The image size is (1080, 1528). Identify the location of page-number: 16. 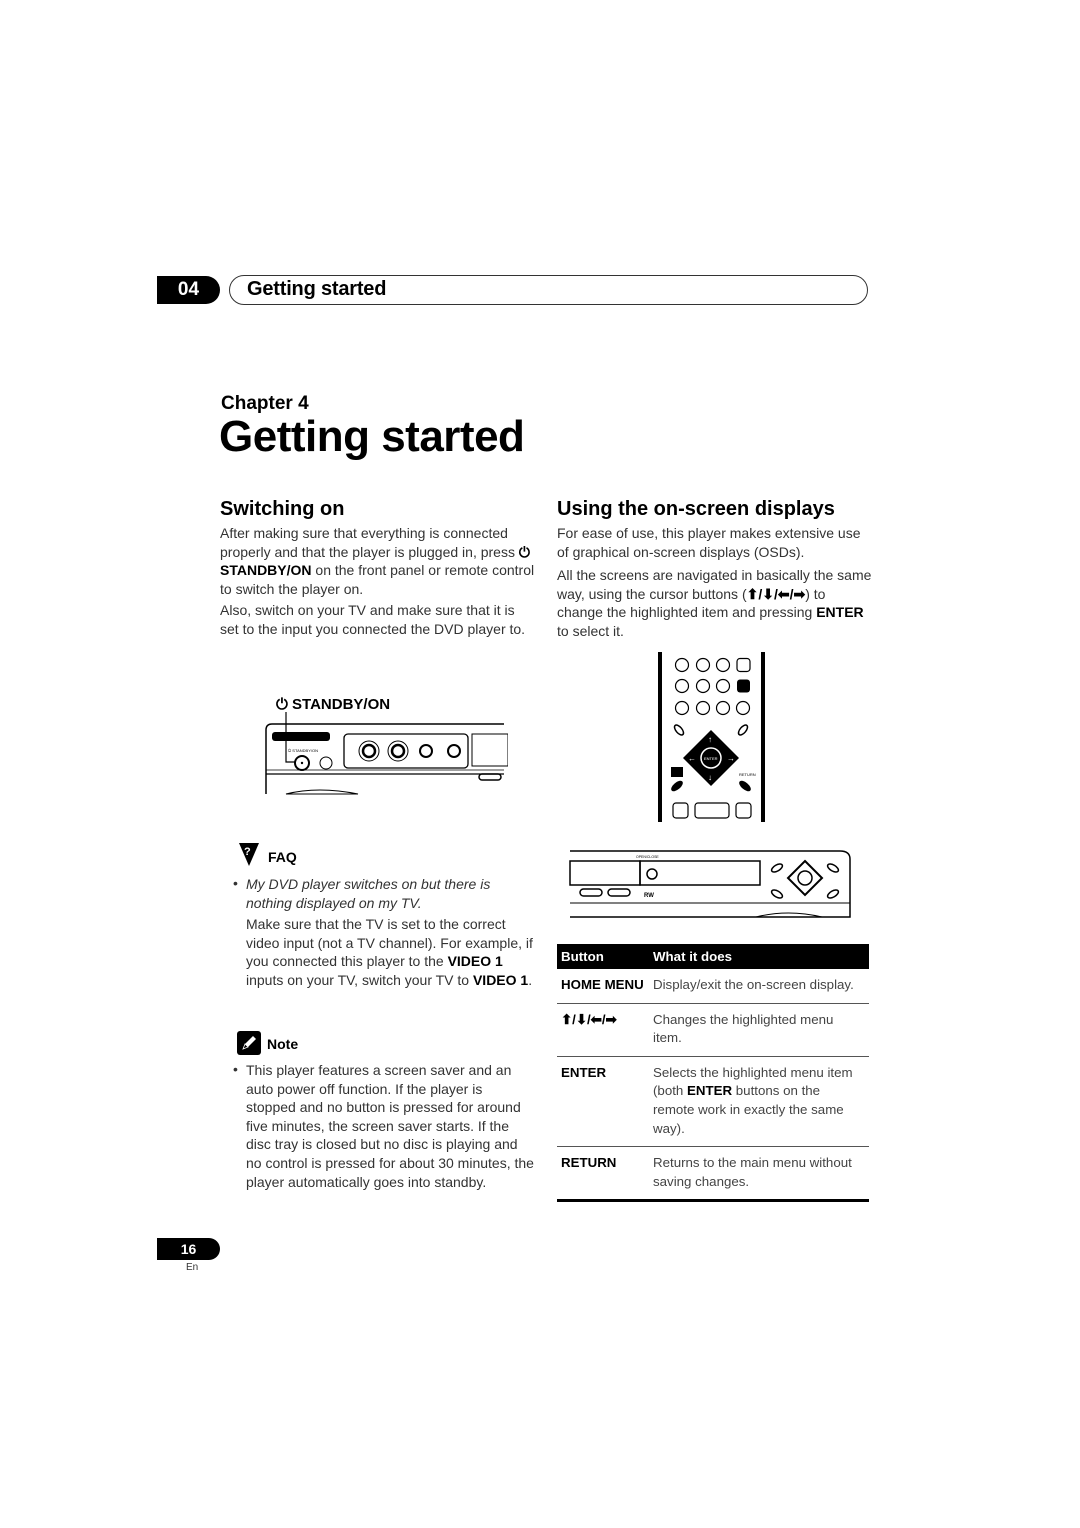
(188, 1249).